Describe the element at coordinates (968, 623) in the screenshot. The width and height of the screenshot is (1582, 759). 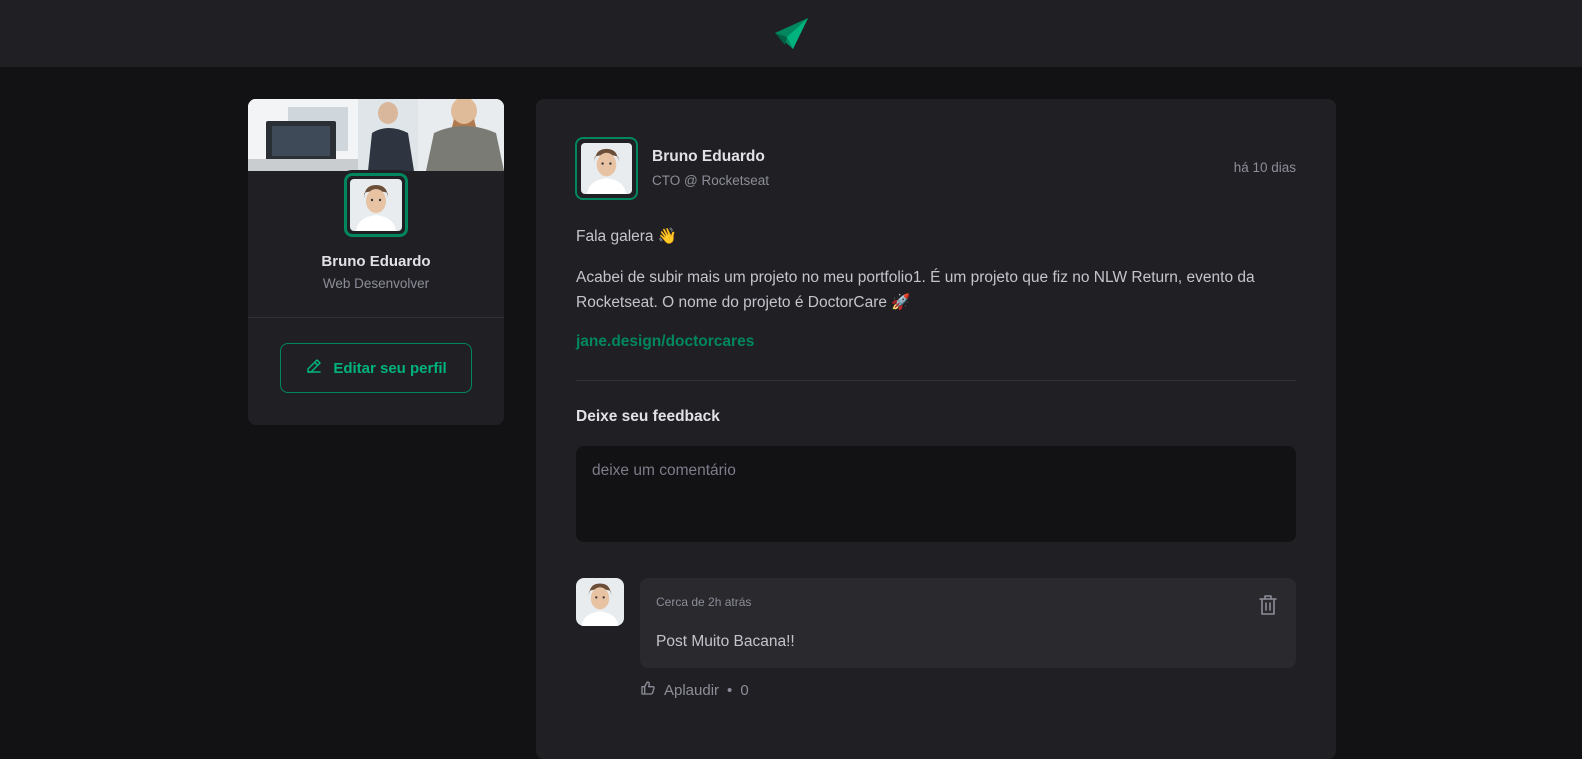
I see `comment-box: Cerca de 2h atrás Post Muito Bacana!!` at that location.